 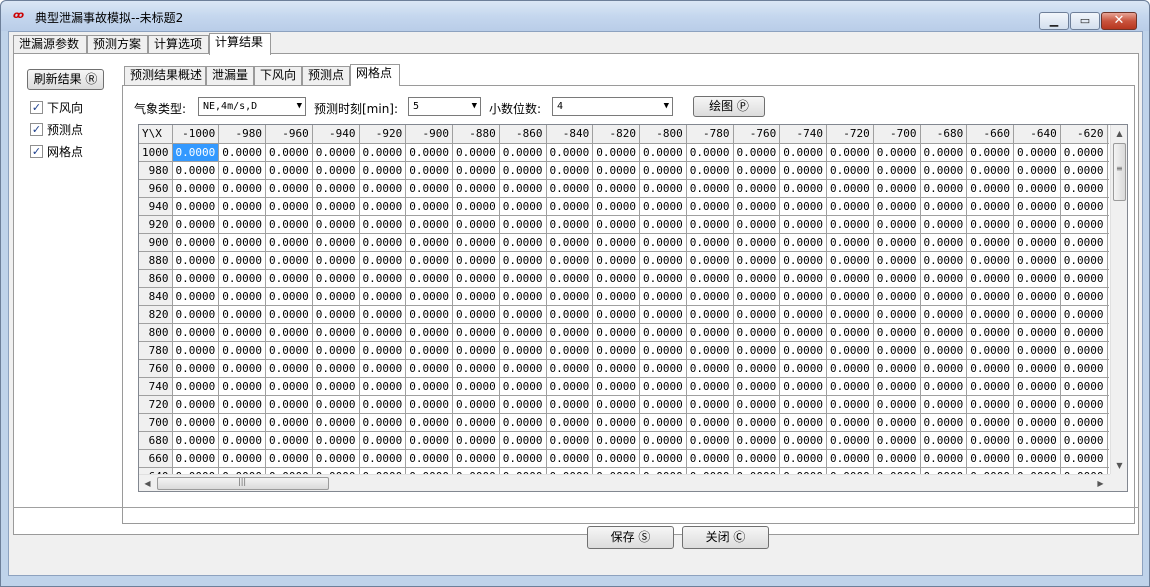 What do you see at coordinates (1037, 134) in the screenshot?
I see `grid-column-header: -640` at bounding box center [1037, 134].